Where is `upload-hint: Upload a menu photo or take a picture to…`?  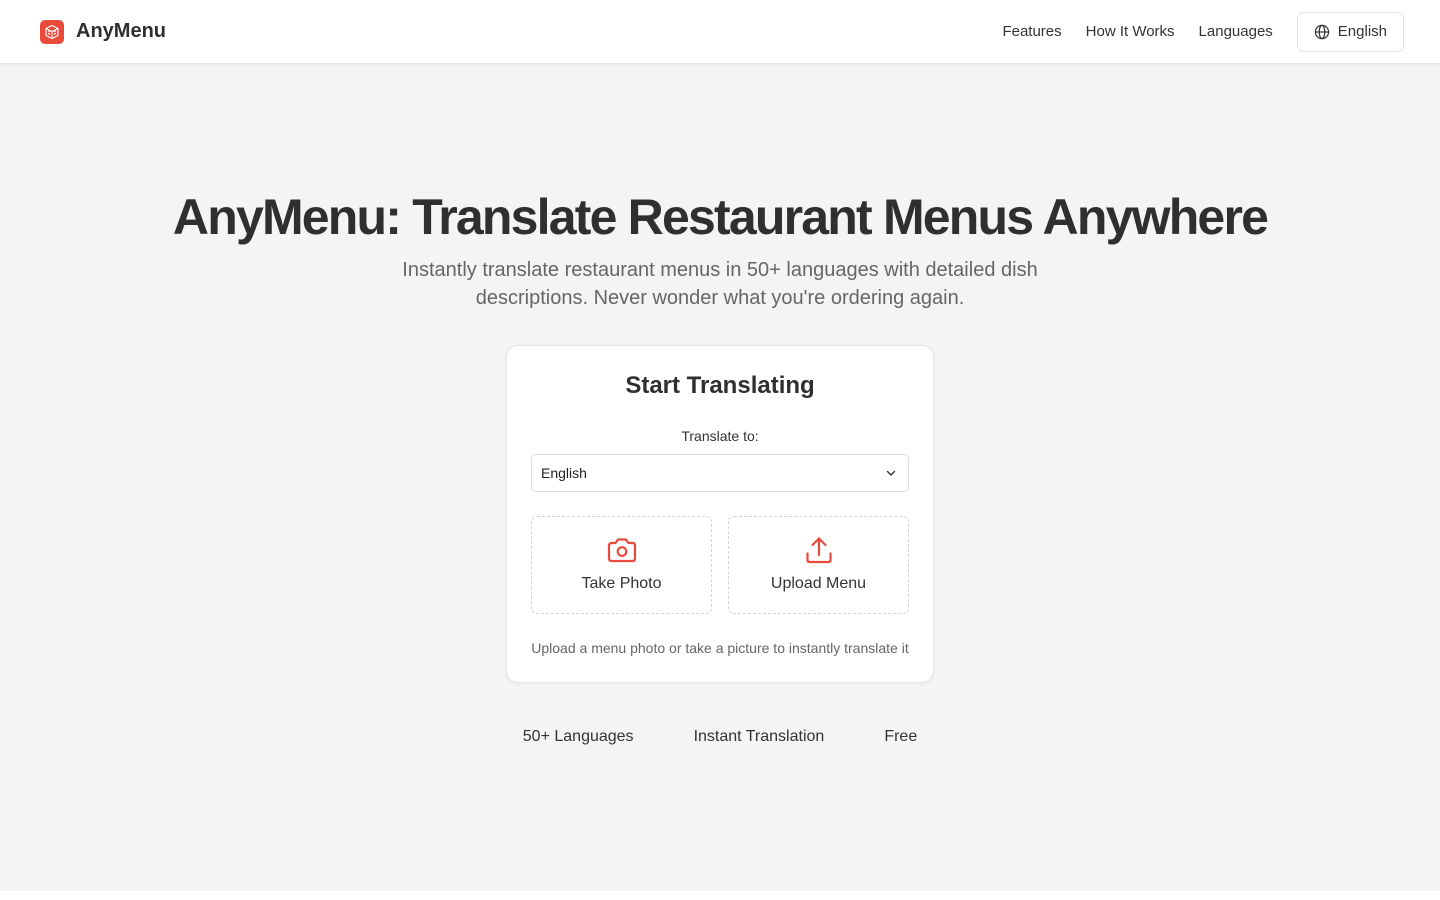 upload-hint: Upload a menu photo or take a picture to… is located at coordinates (720, 648).